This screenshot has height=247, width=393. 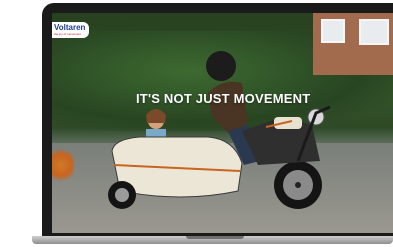 What do you see at coordinates (288, 123) in the screenshot?
I see `fuel-tank` at bounding box center [288, 123].